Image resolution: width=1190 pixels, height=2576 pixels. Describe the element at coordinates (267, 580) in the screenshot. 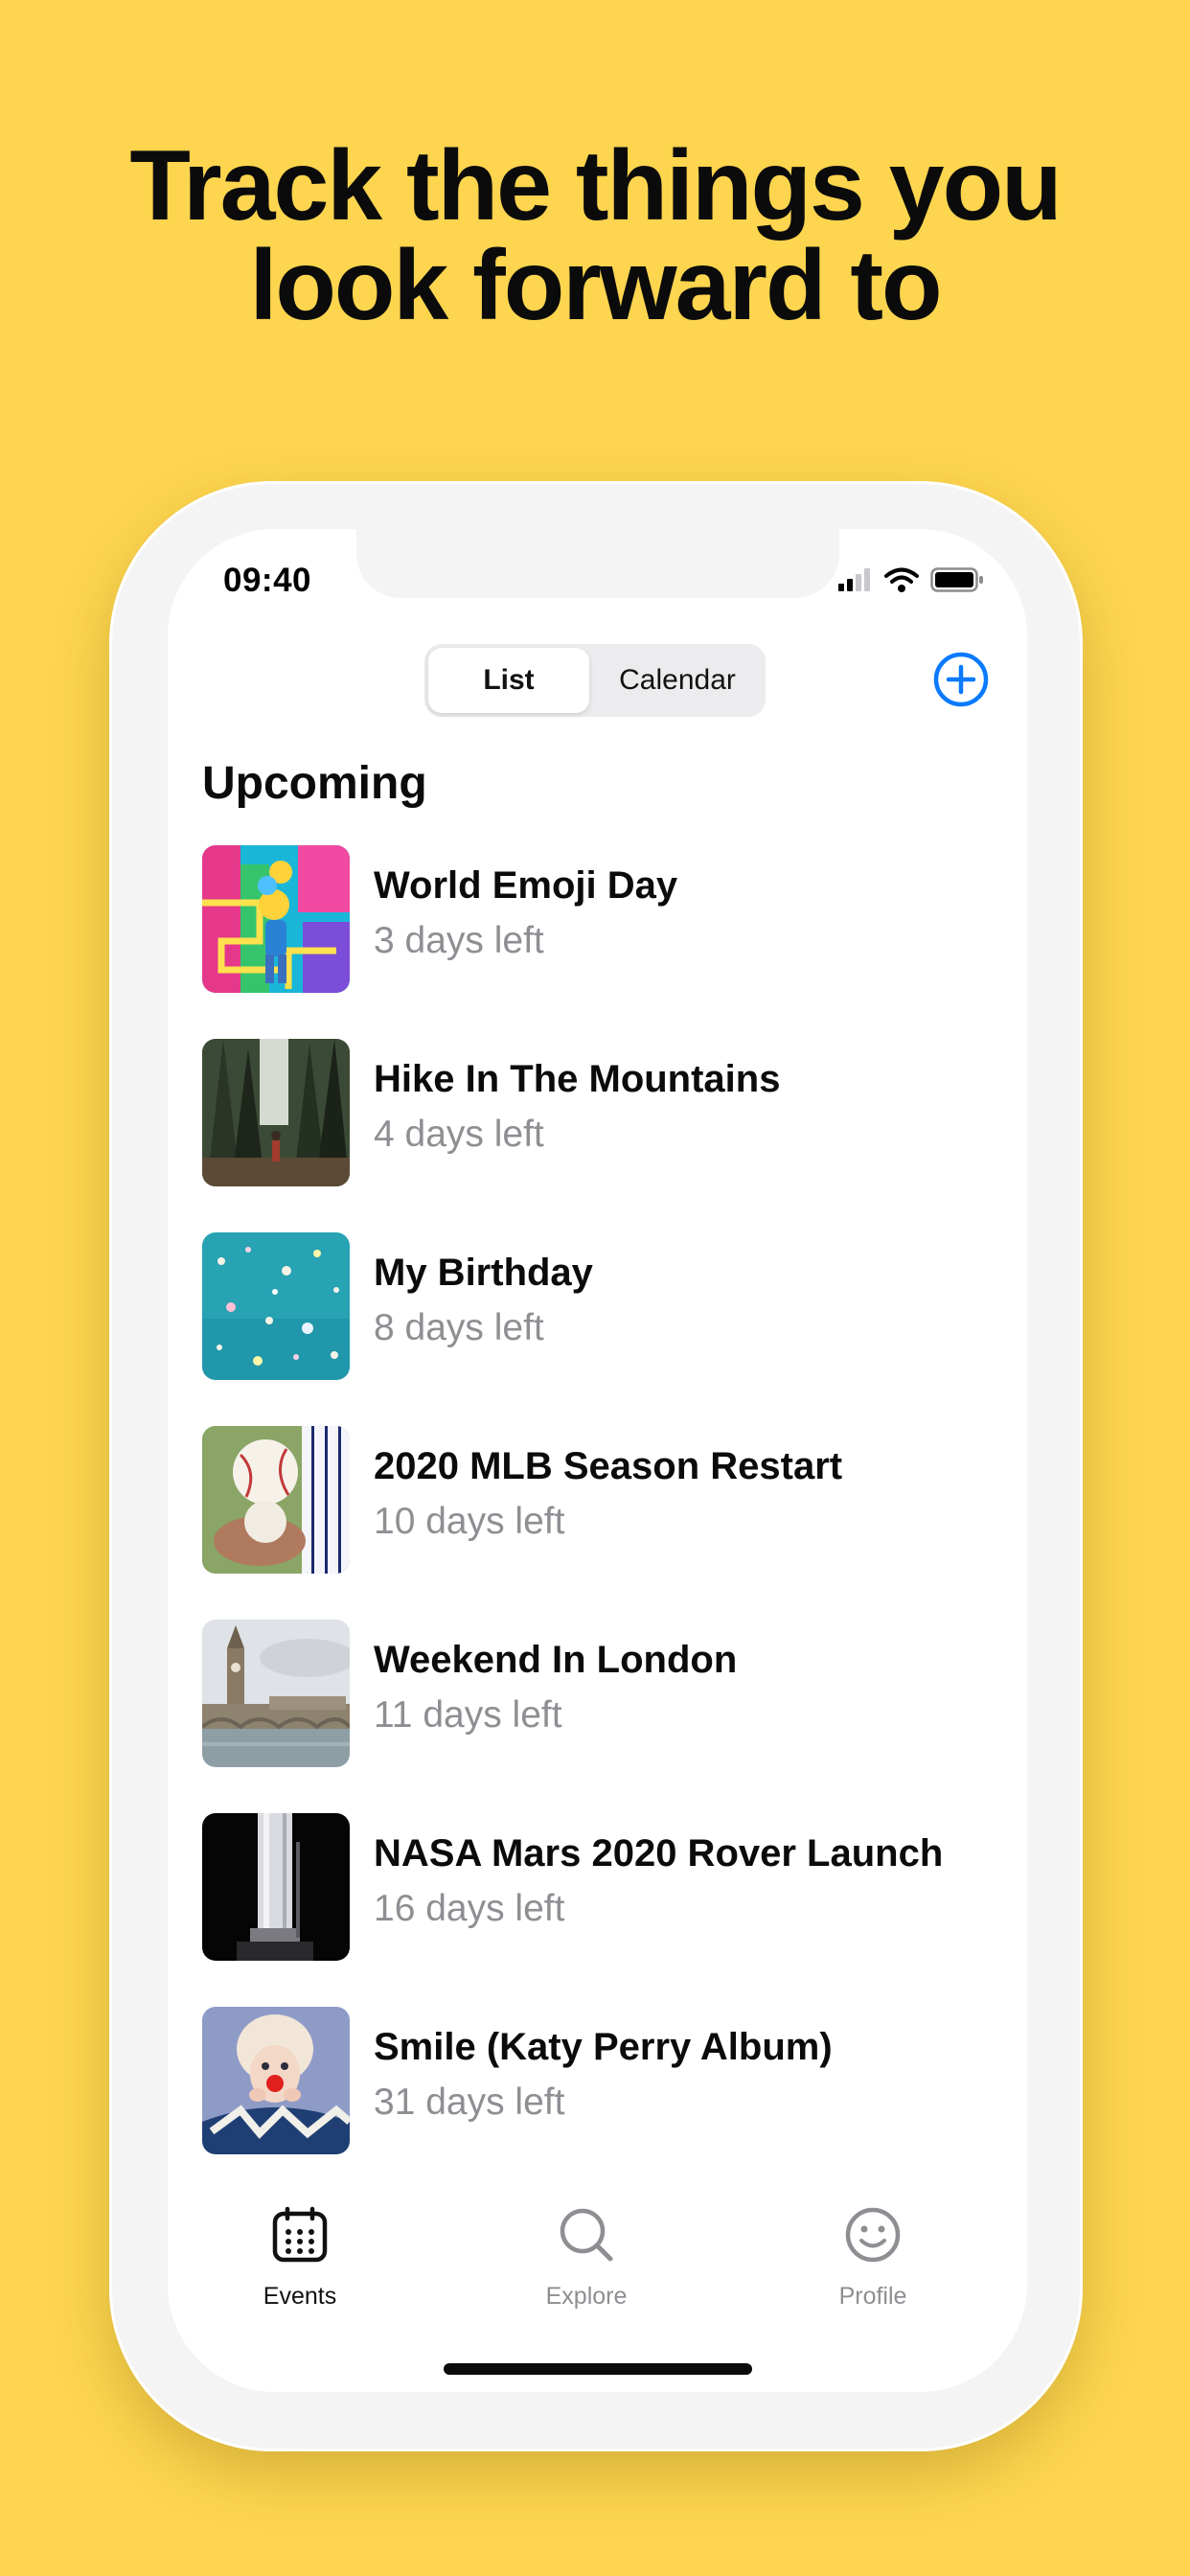

I see `status-time: 09:40` at that location.